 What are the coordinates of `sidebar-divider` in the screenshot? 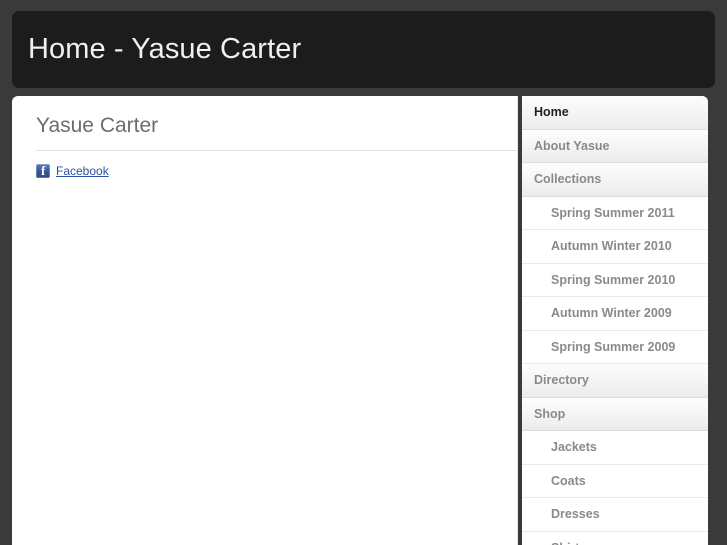 It's located at (517, 320).